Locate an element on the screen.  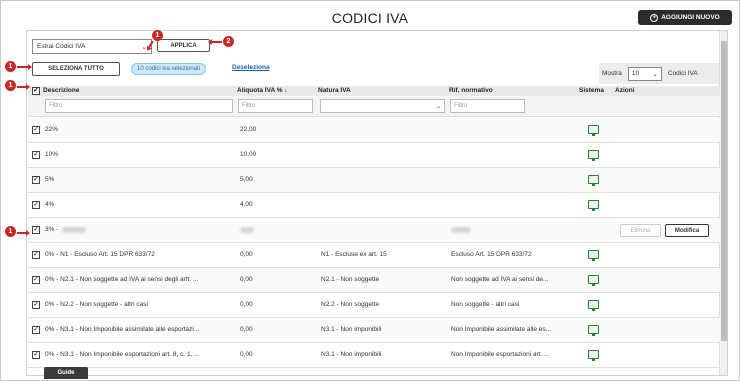
add-new-button: + AGGIUNGI NUOVO is located at coordinates (685, 17).